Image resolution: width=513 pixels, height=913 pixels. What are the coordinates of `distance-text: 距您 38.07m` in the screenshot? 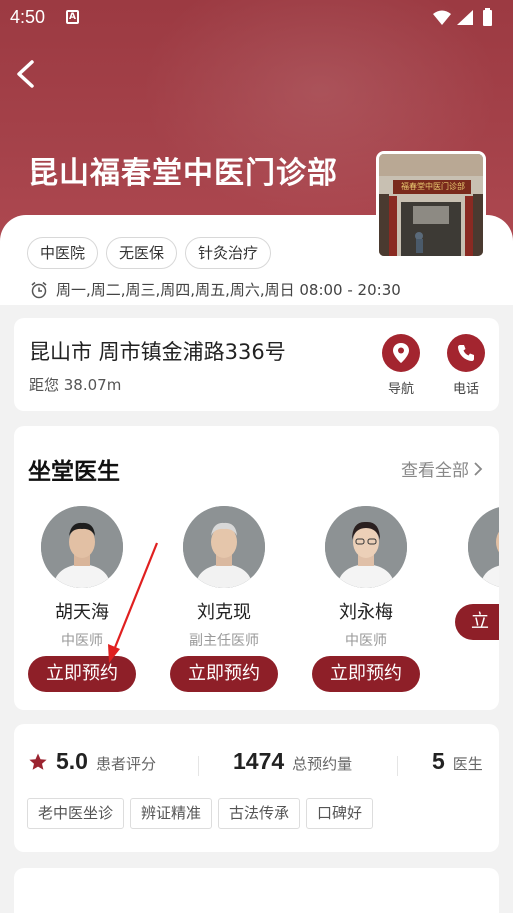 It's located at (75, 385).